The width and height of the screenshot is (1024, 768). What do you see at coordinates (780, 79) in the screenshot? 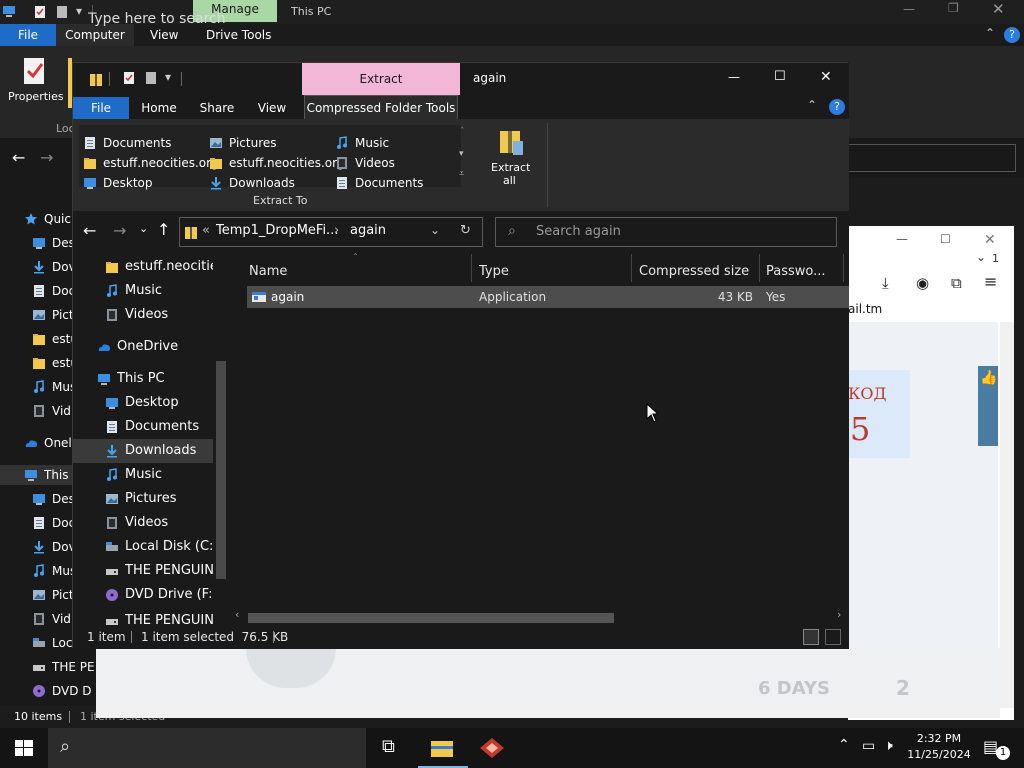
I see `maximize-button: ☐` at bounding box center [780, 79].